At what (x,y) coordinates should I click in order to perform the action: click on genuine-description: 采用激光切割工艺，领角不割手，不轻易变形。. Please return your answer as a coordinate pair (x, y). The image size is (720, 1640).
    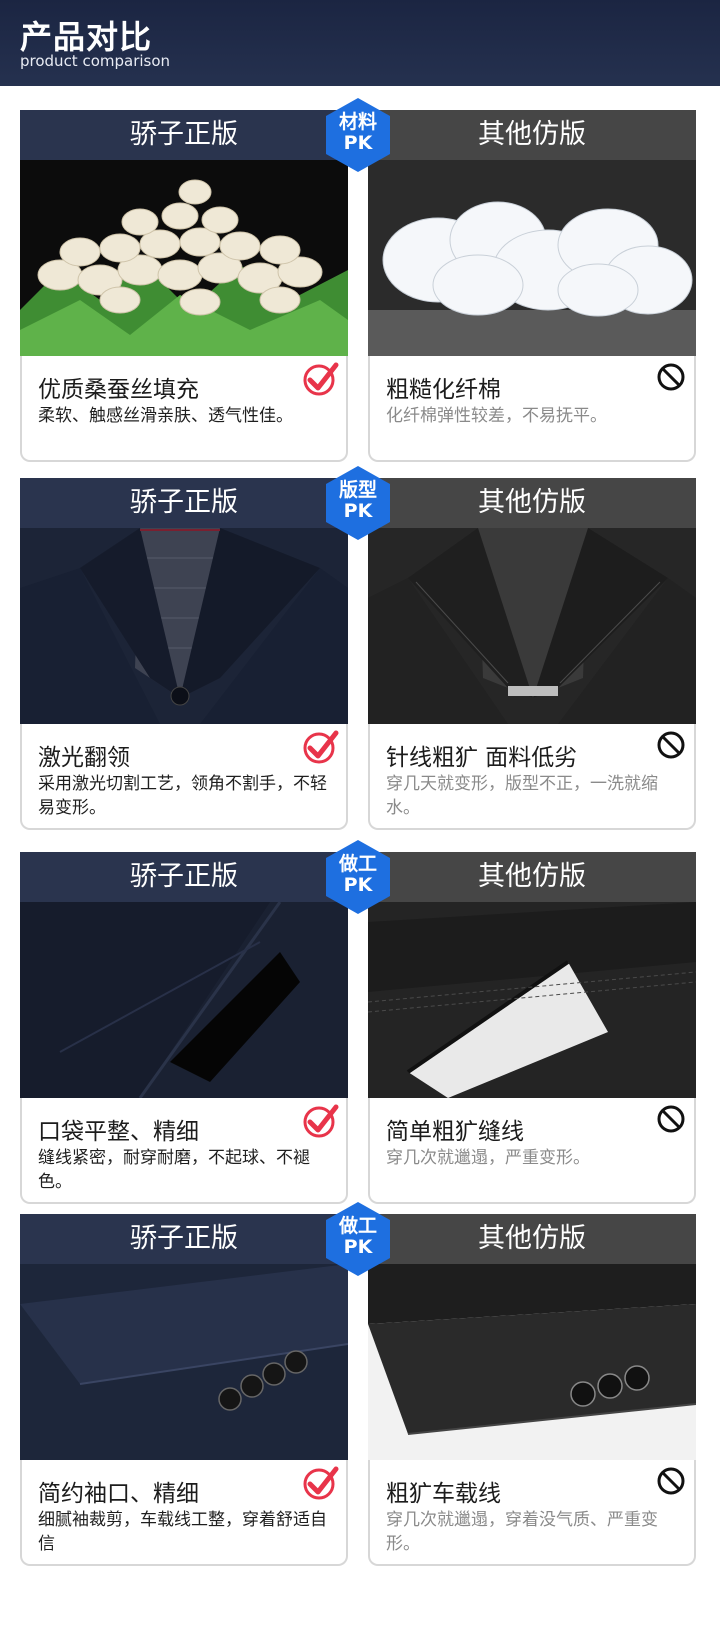
    Looking at the image, I should click on (182, 796).